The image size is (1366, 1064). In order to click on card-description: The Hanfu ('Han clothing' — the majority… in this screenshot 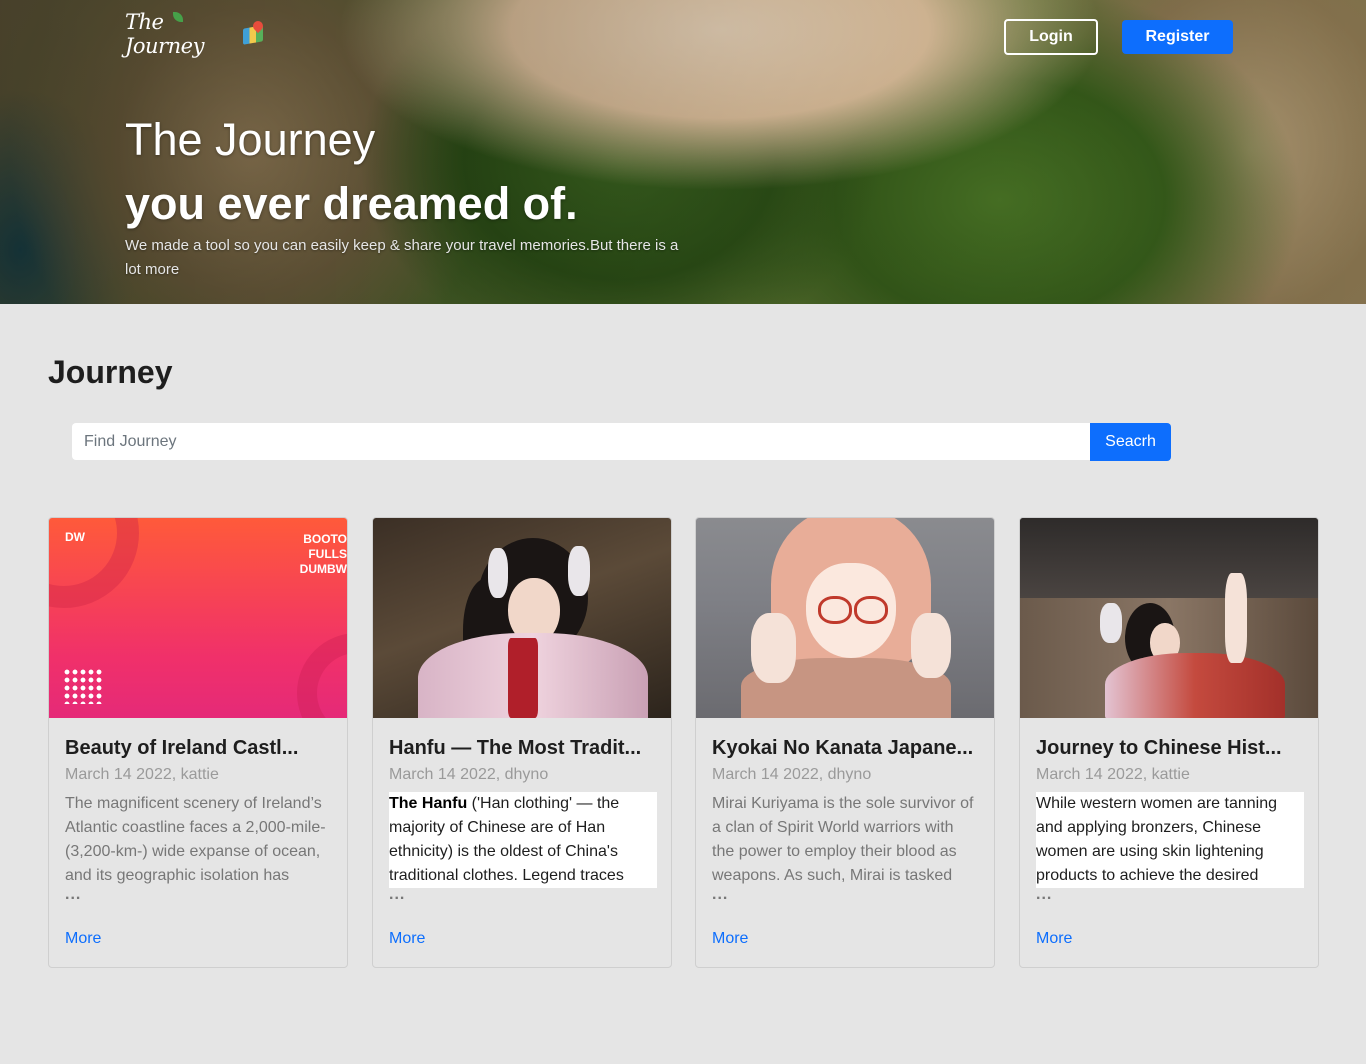, I will do `click(523, 840)`.